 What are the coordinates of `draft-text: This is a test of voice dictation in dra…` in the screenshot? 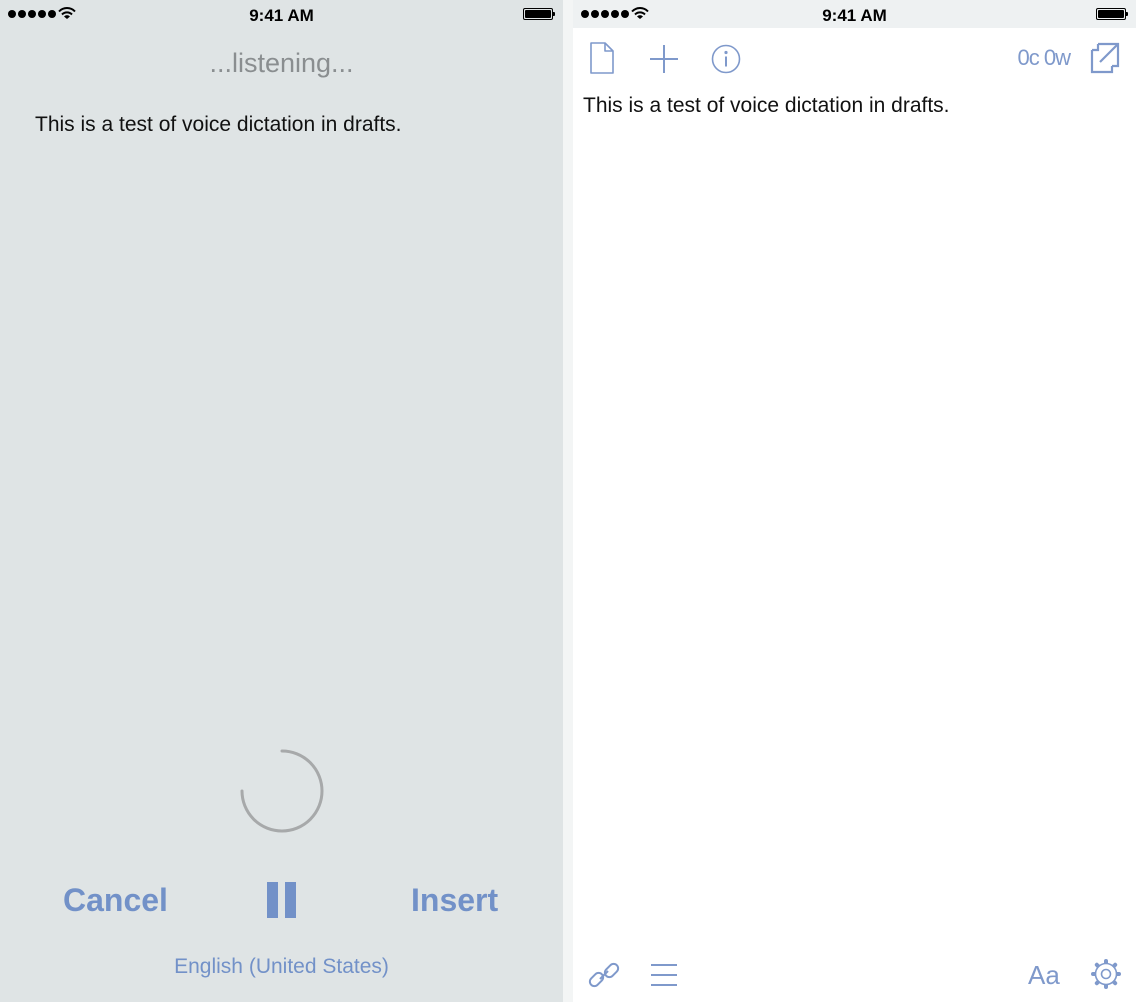 It's located at (766, 106).